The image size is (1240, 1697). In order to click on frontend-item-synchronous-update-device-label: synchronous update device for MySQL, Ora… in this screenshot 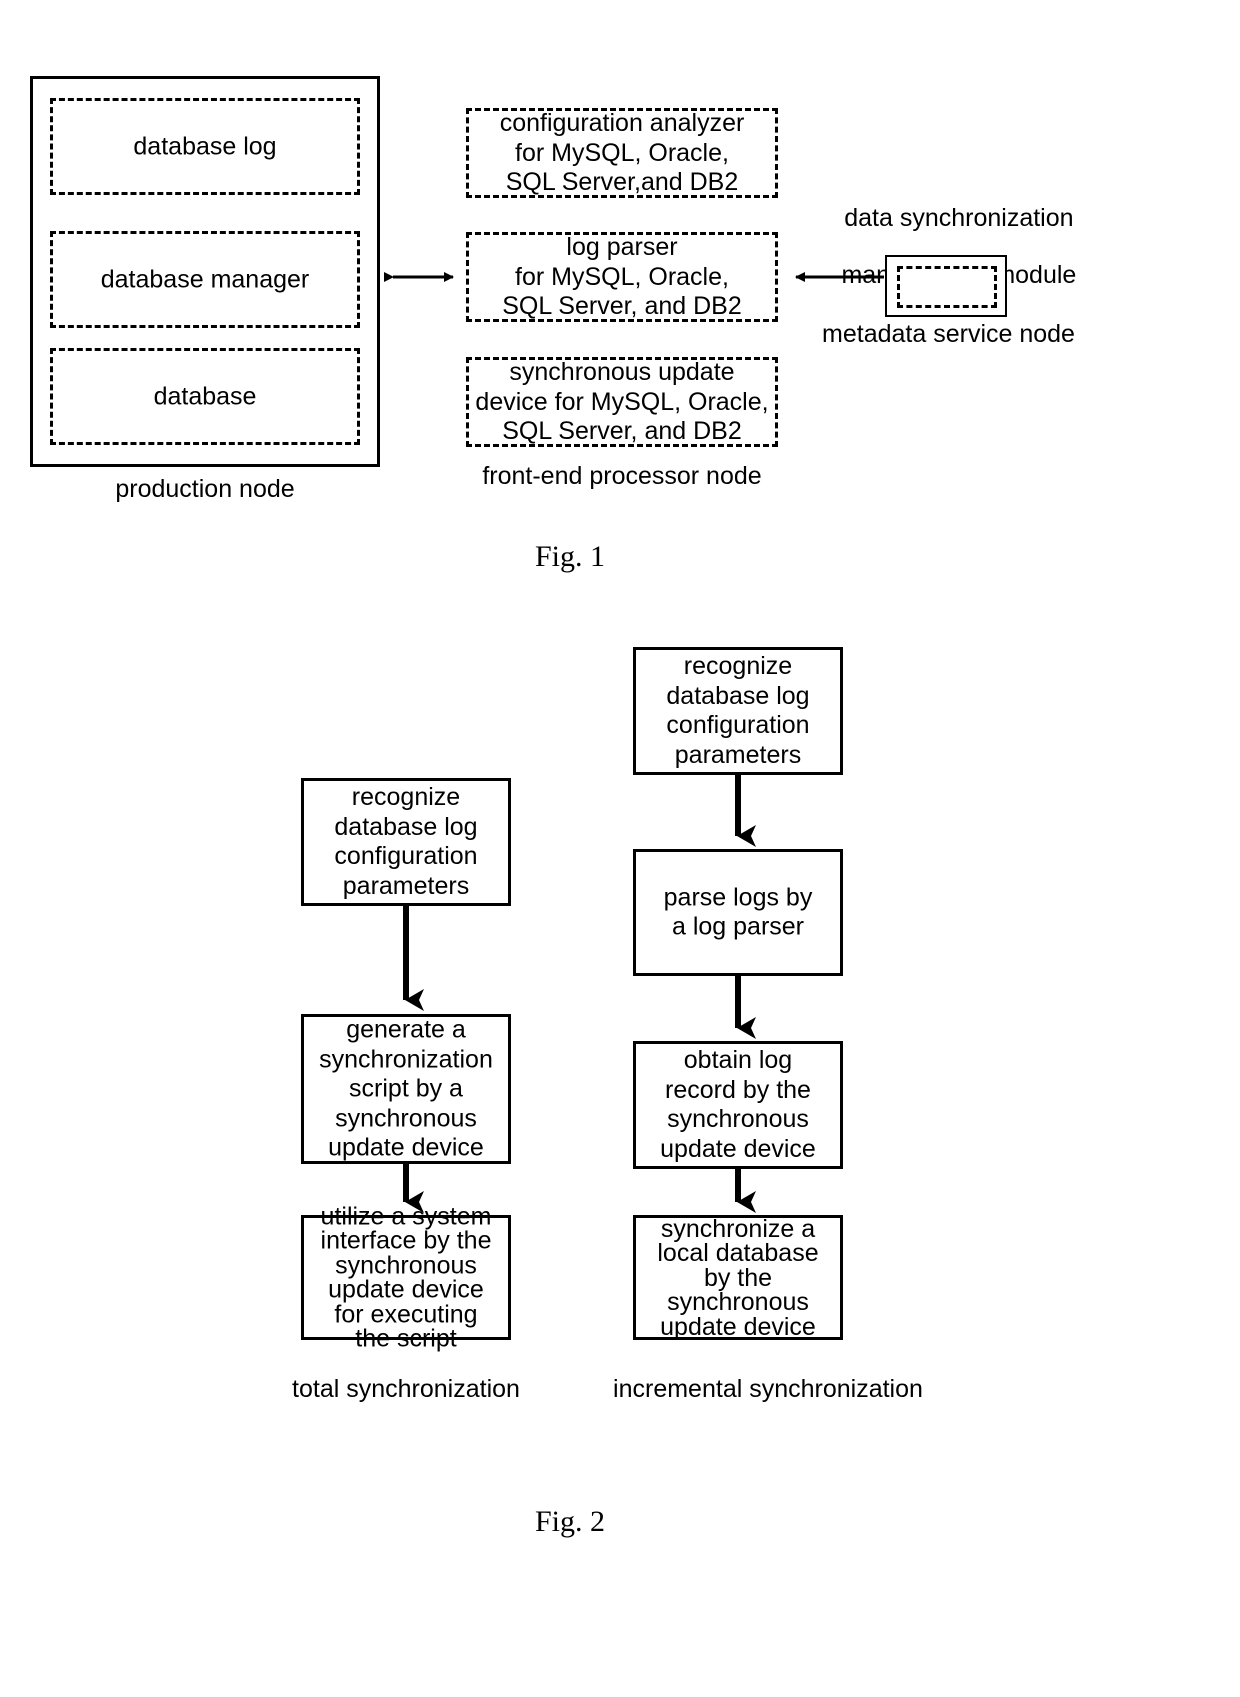, I will do `click(622, 402)`.